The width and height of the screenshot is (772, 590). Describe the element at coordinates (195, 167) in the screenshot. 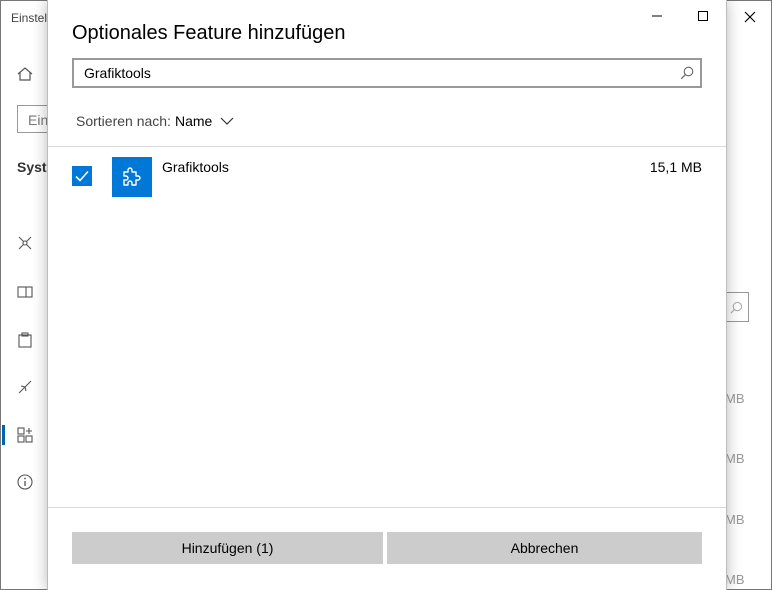

I see `feature-name: Grafiktools` at that location.